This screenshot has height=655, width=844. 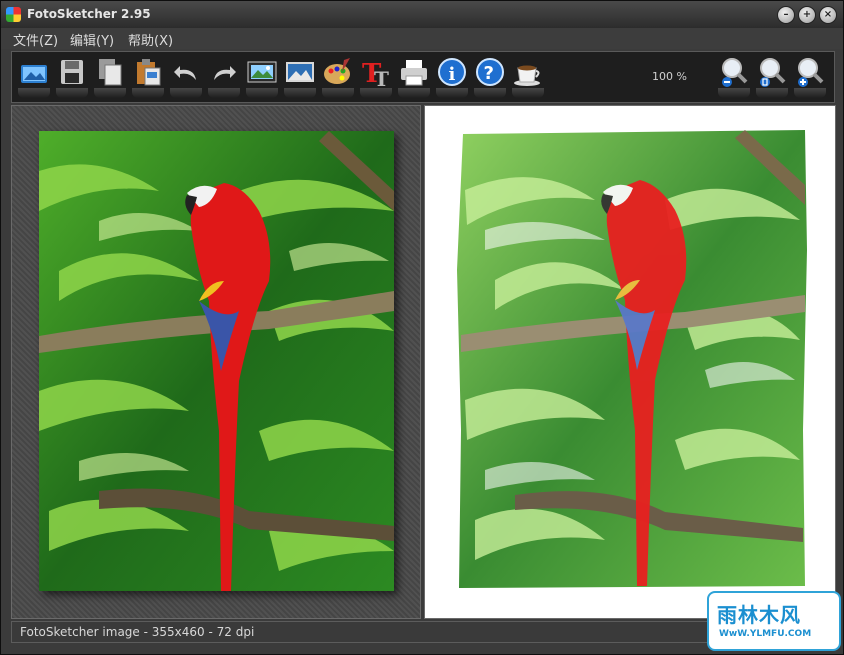 I want to click on save-button, so click(x=72, y=77).